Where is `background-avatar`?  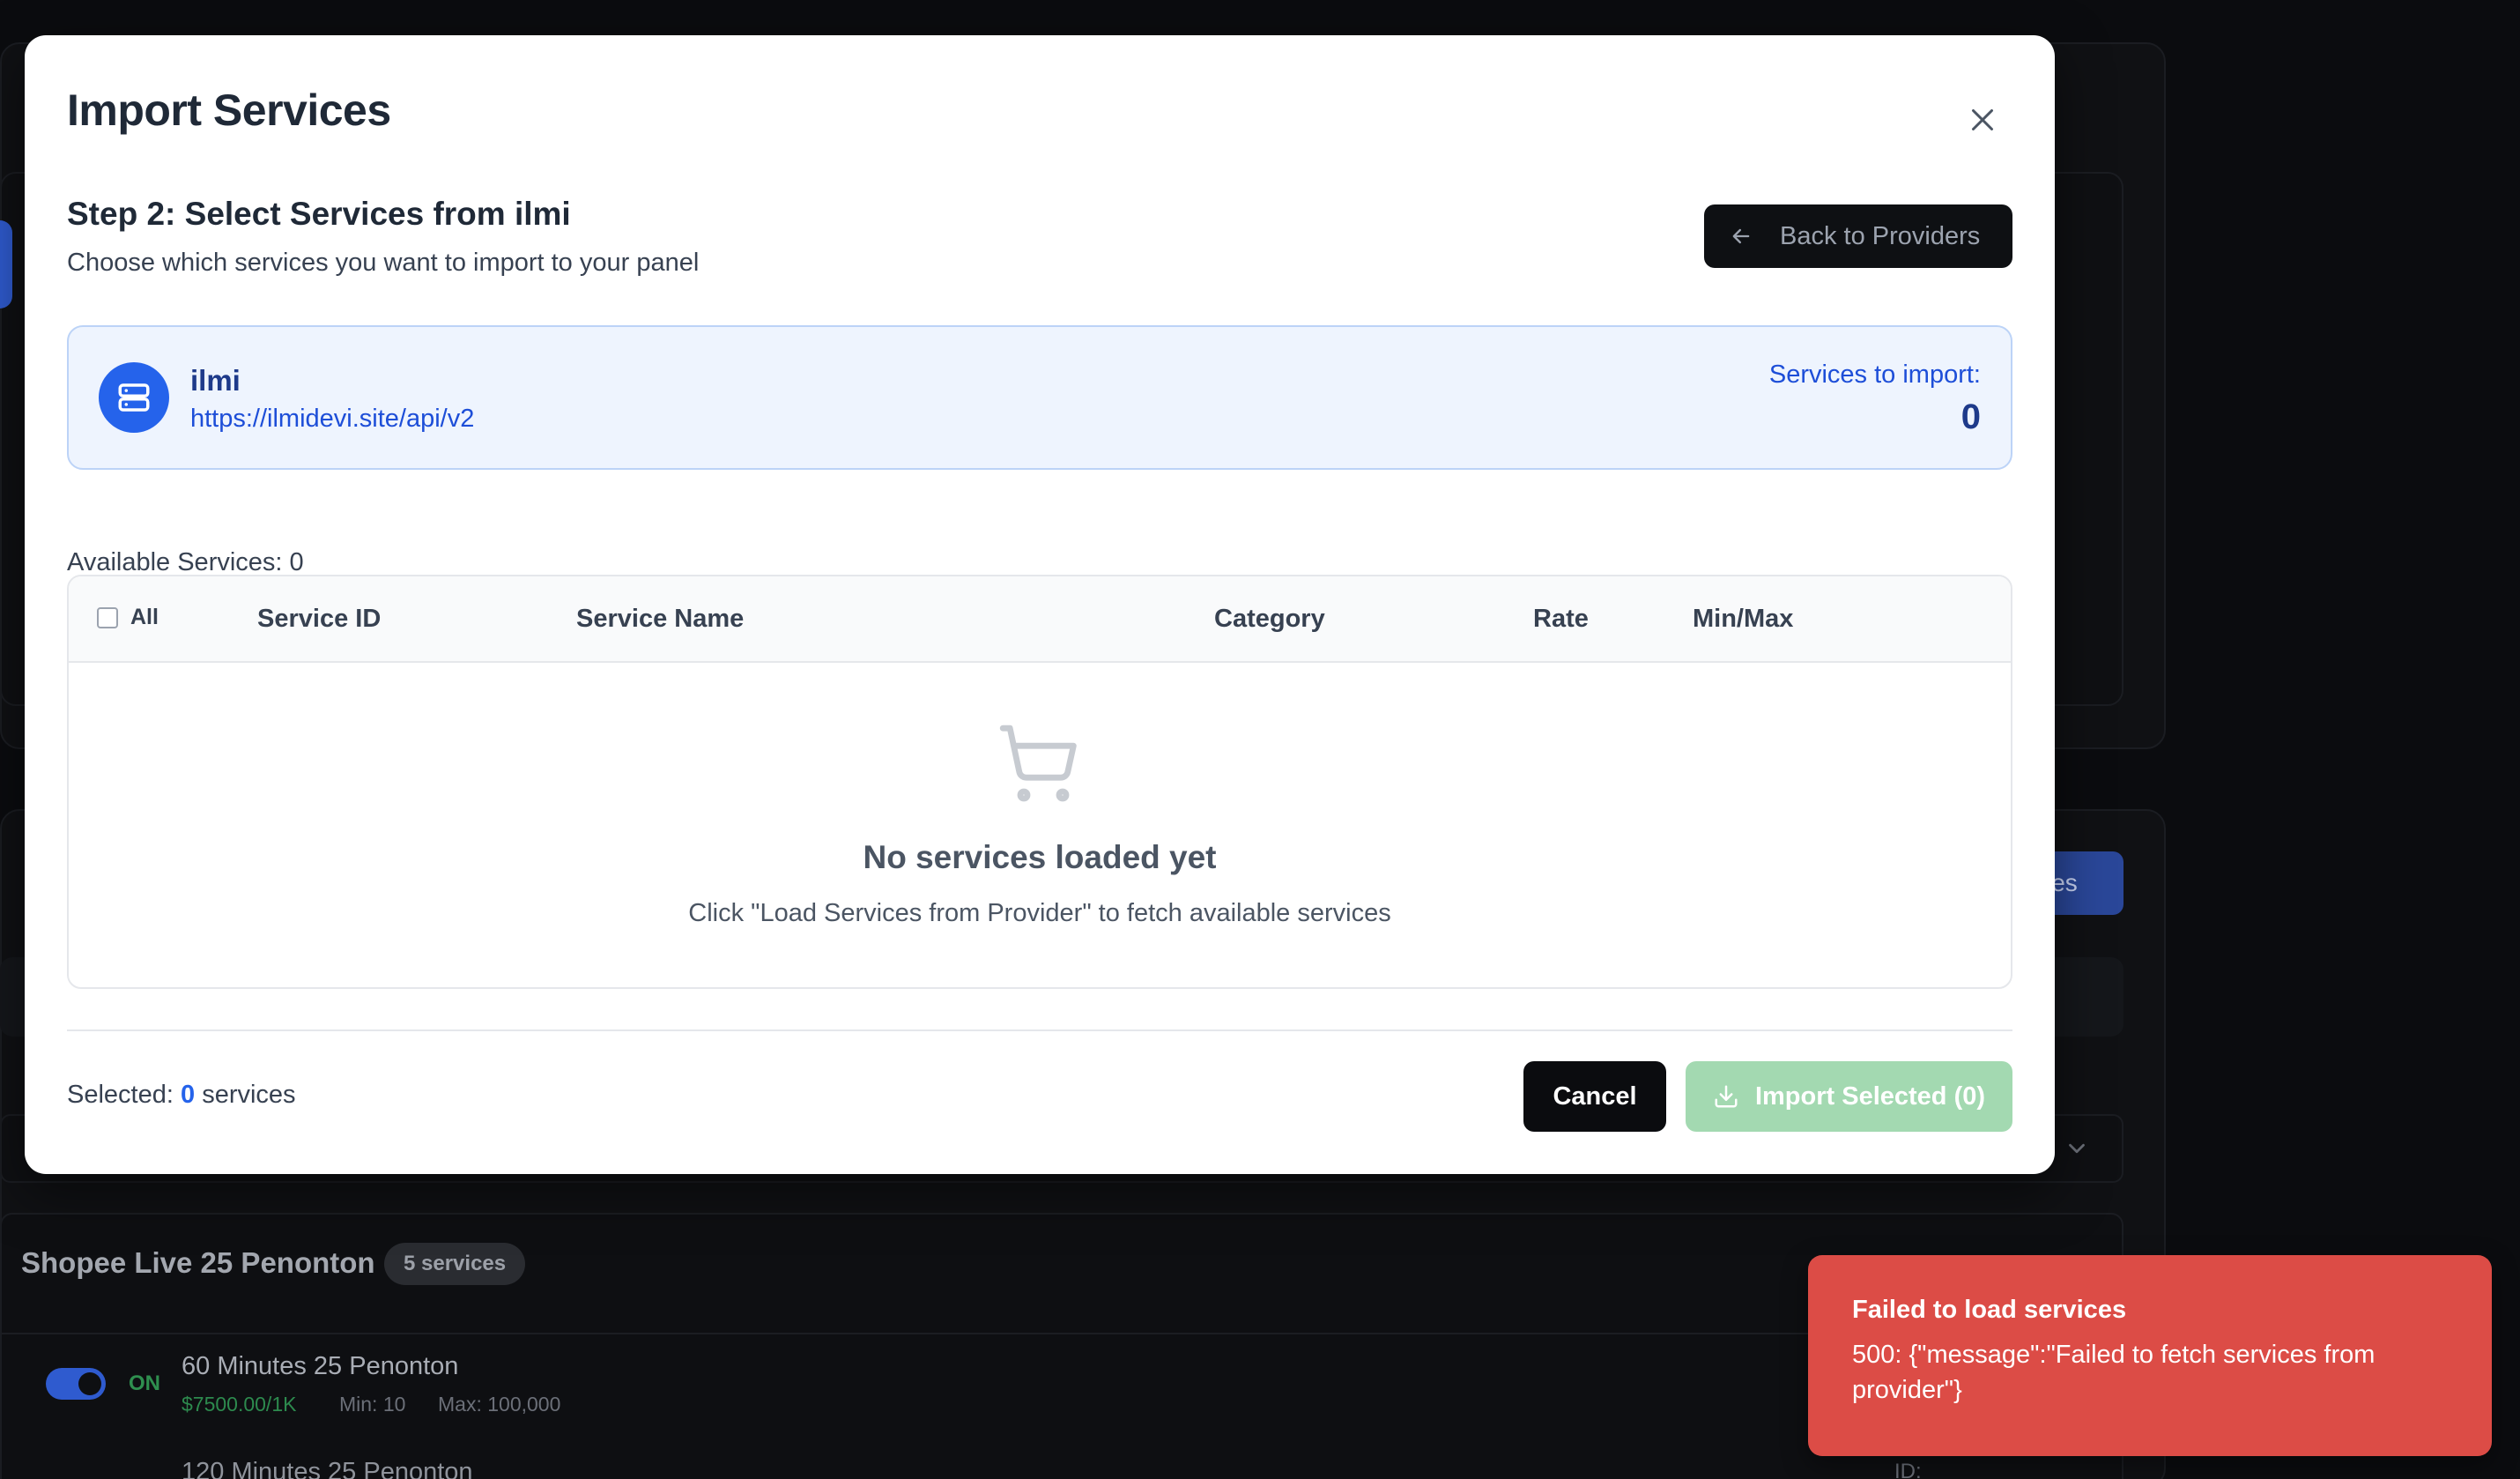
background-avatar is located at coordinates (6, 264).